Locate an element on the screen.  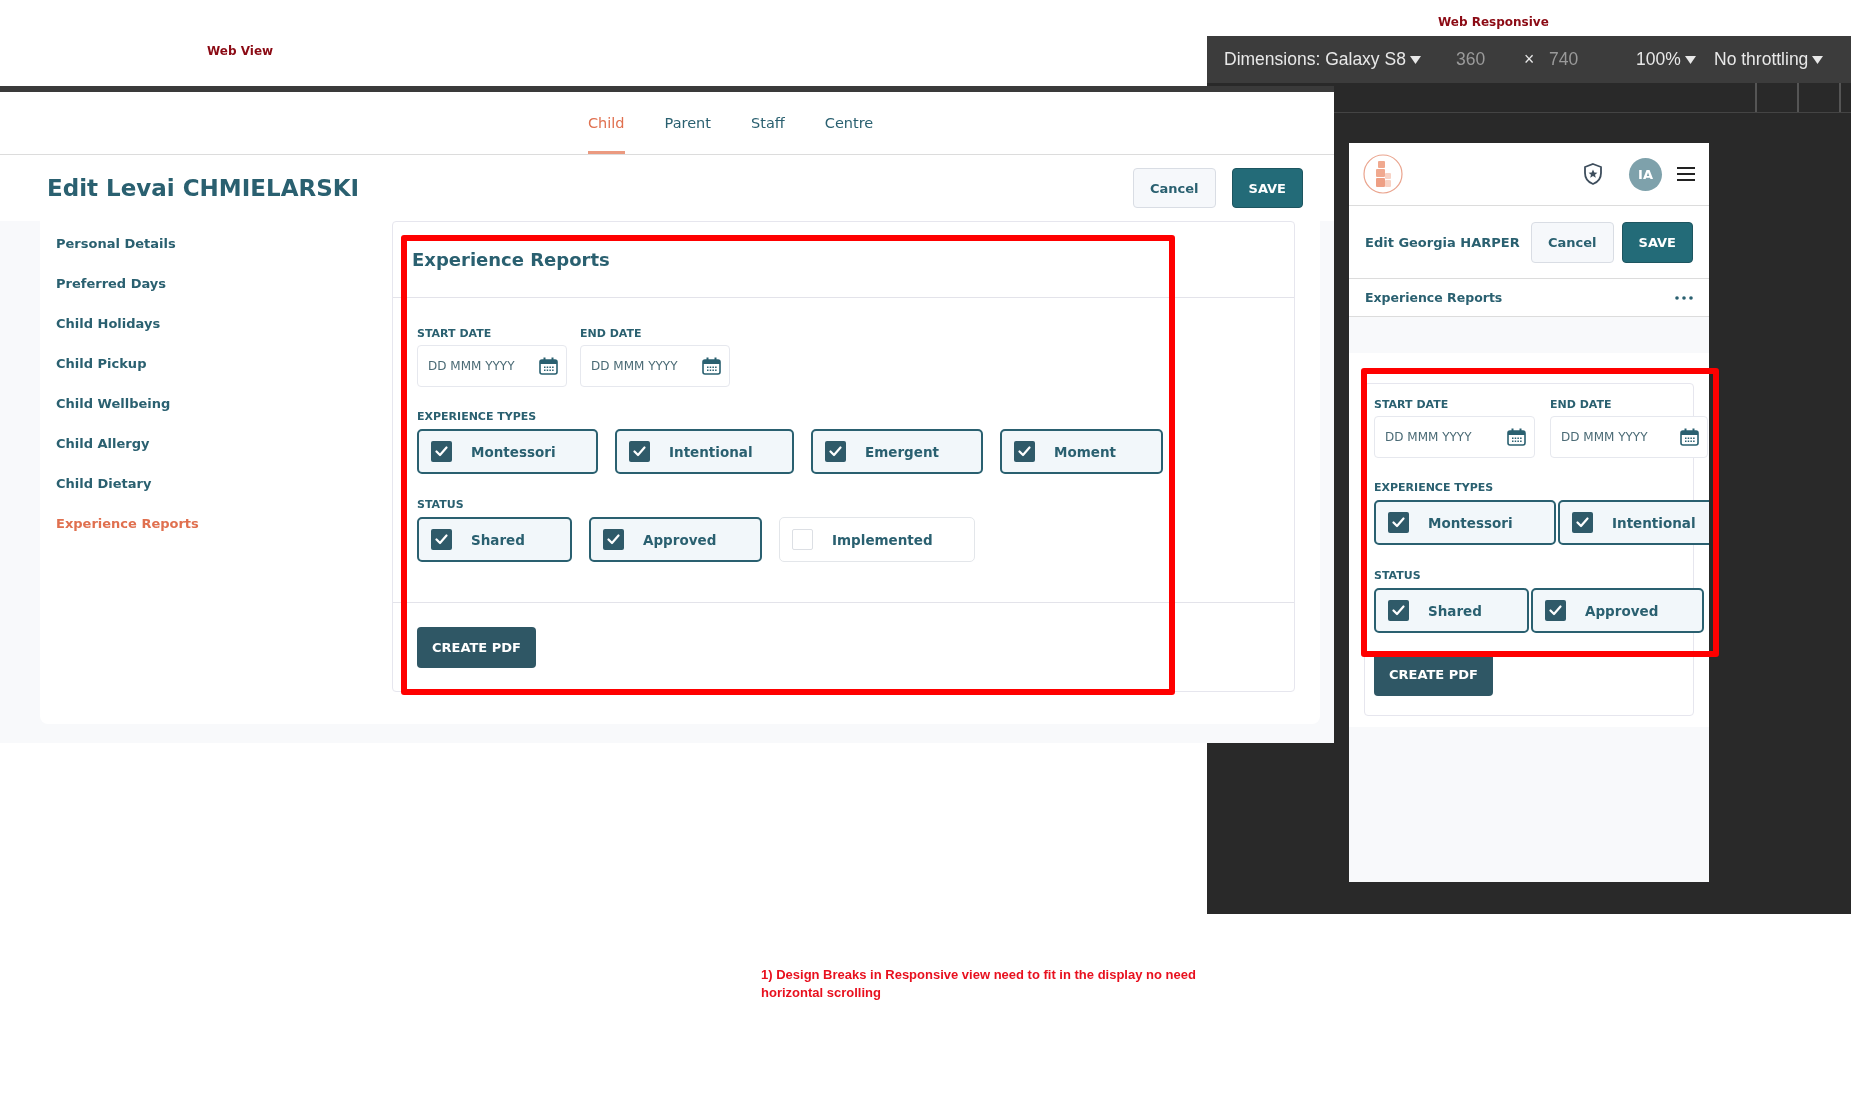
width-field: 360 is located at coordinates (1471, 59).